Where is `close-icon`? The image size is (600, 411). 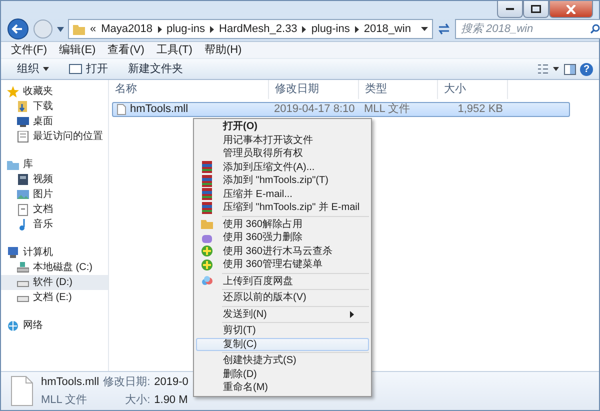 close-icon is located at coordinates (571, 9).